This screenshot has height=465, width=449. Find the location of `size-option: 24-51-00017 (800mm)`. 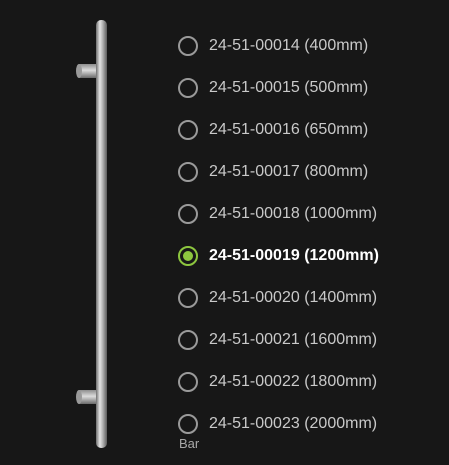

size-option: 24-51-00017 (800mm) is located at coordinates (308, 172).